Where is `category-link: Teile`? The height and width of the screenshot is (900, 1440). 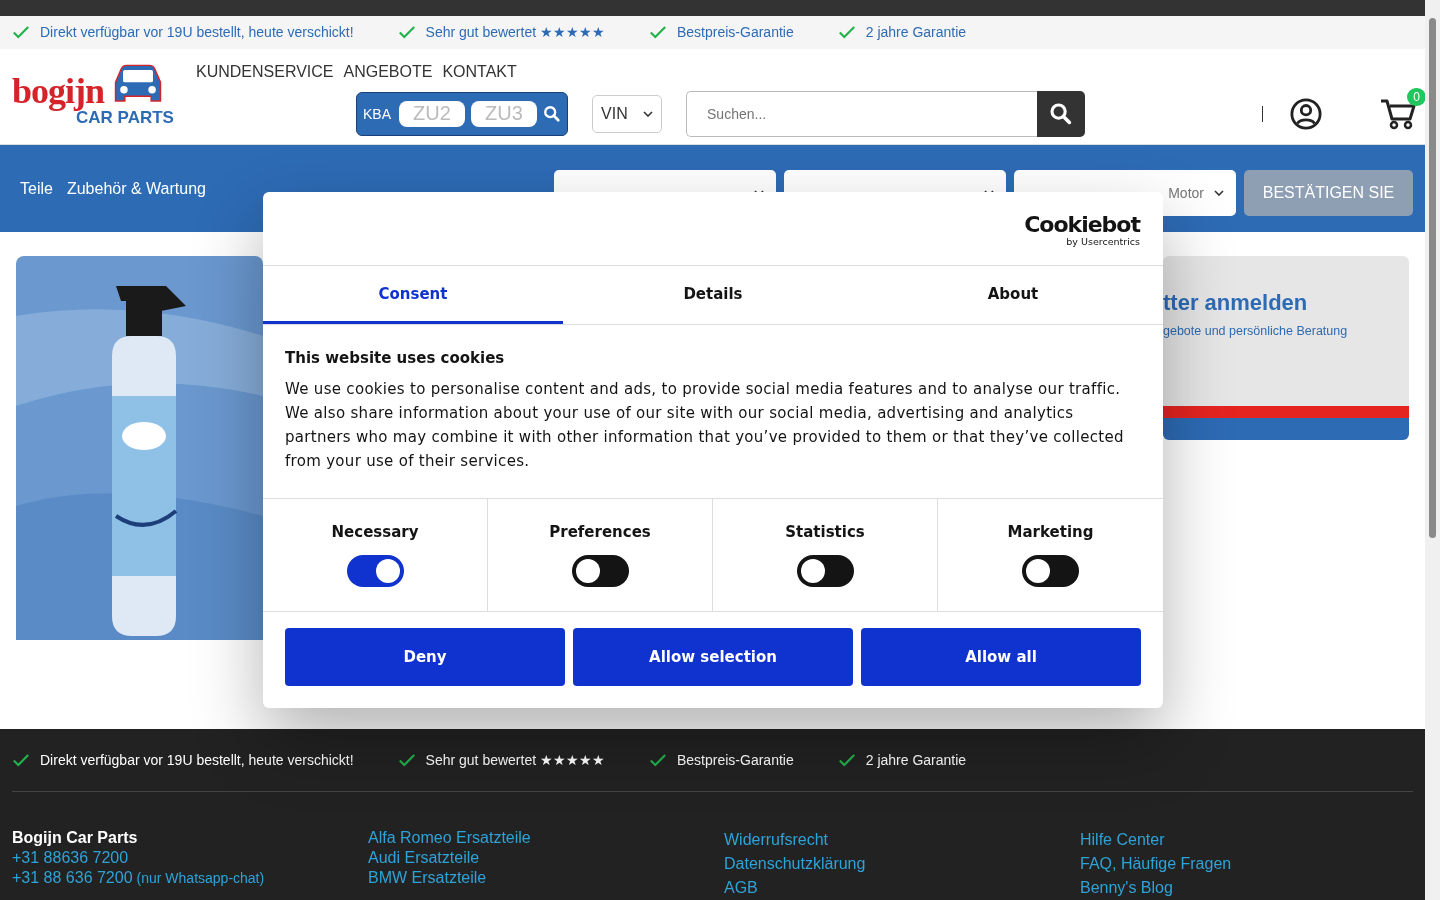
category-link: Teile is located at coordinates (36, 188).